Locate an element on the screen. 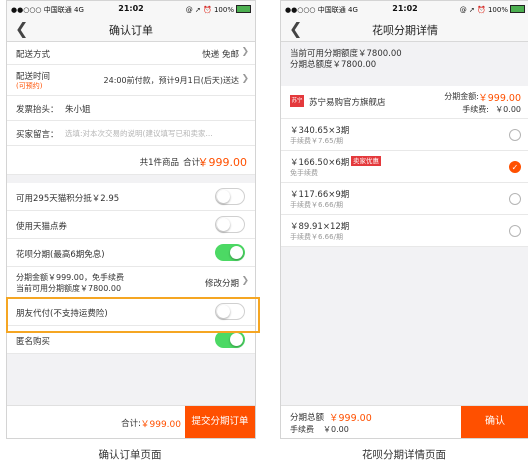  quota-info: 当前可用分期额度￥7800.00 分期总额度￥7800.00 is located at coordinates (404, 64).